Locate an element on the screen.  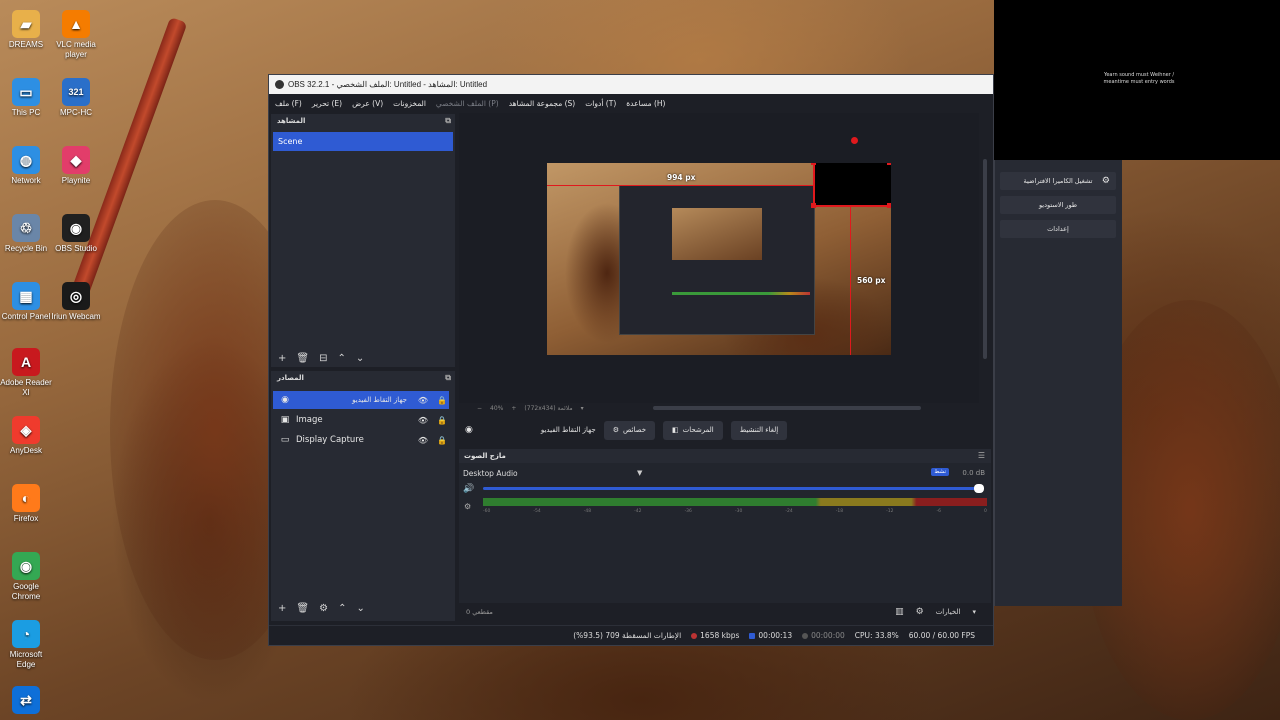
desktop-icon-network: ◍ Network is located at coordinates (26, 166).